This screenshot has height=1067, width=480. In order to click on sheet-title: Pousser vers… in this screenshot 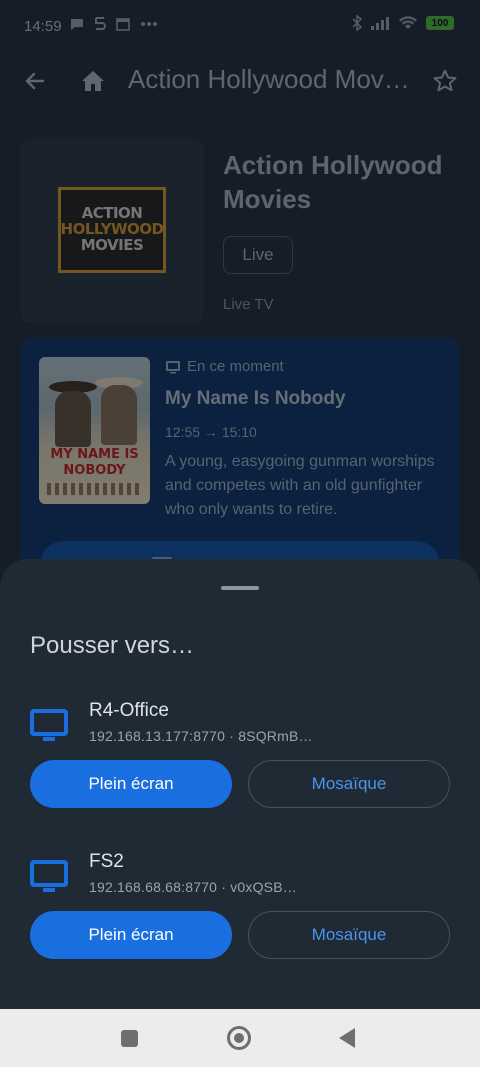, I will do `click(112, 645)`.